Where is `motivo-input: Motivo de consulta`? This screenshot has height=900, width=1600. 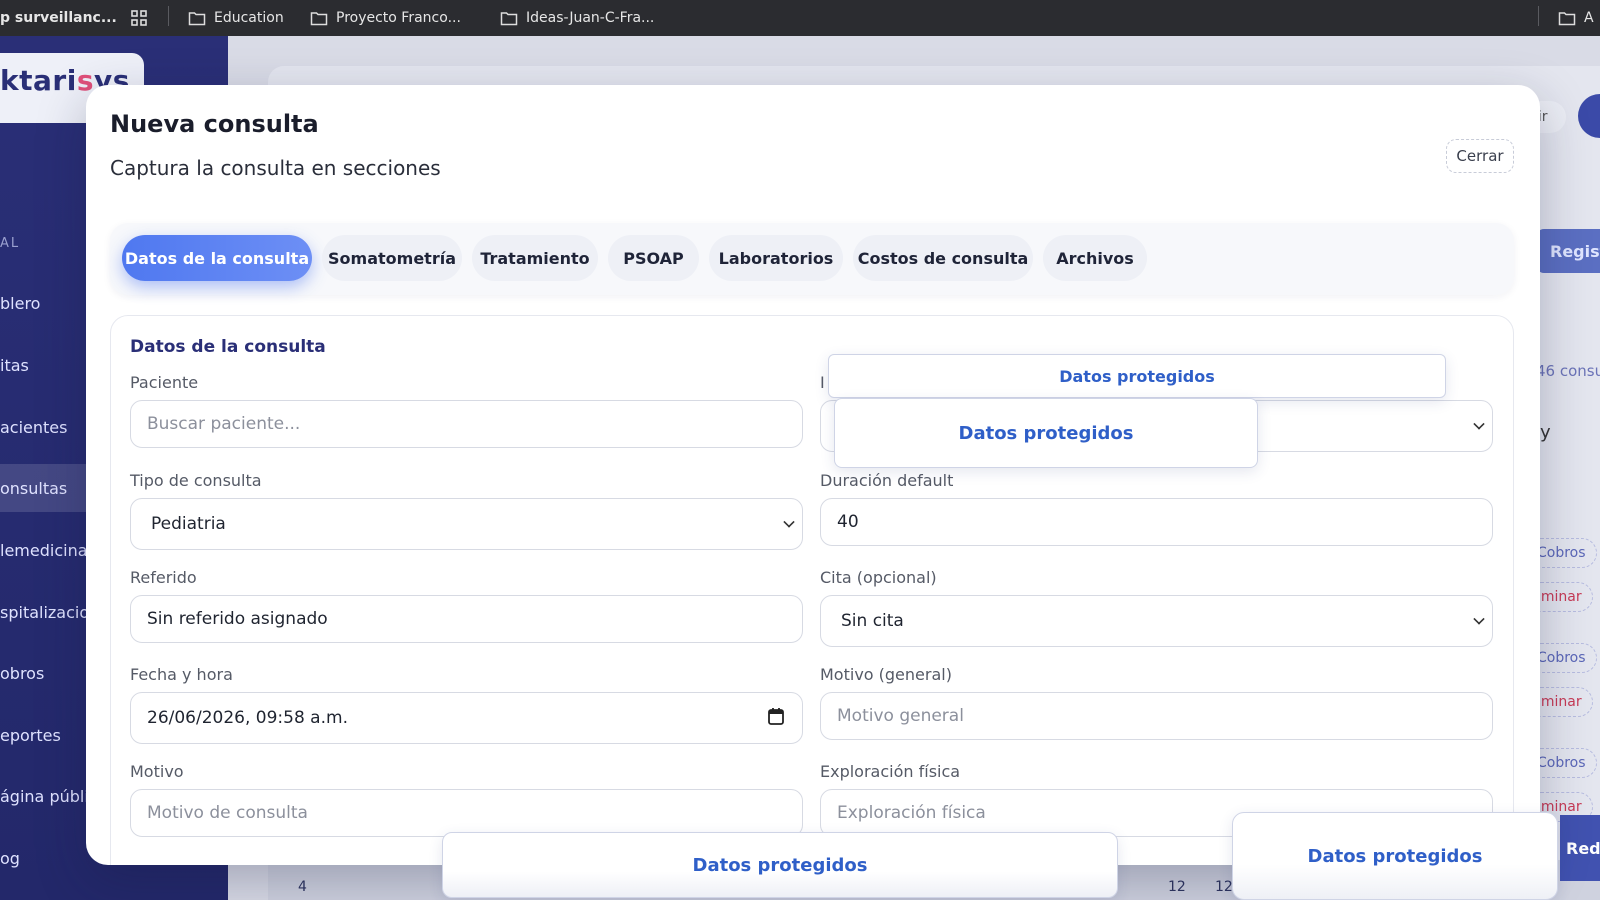
motivo-input: Motivo de consulta is located at coordinates (466, 813).